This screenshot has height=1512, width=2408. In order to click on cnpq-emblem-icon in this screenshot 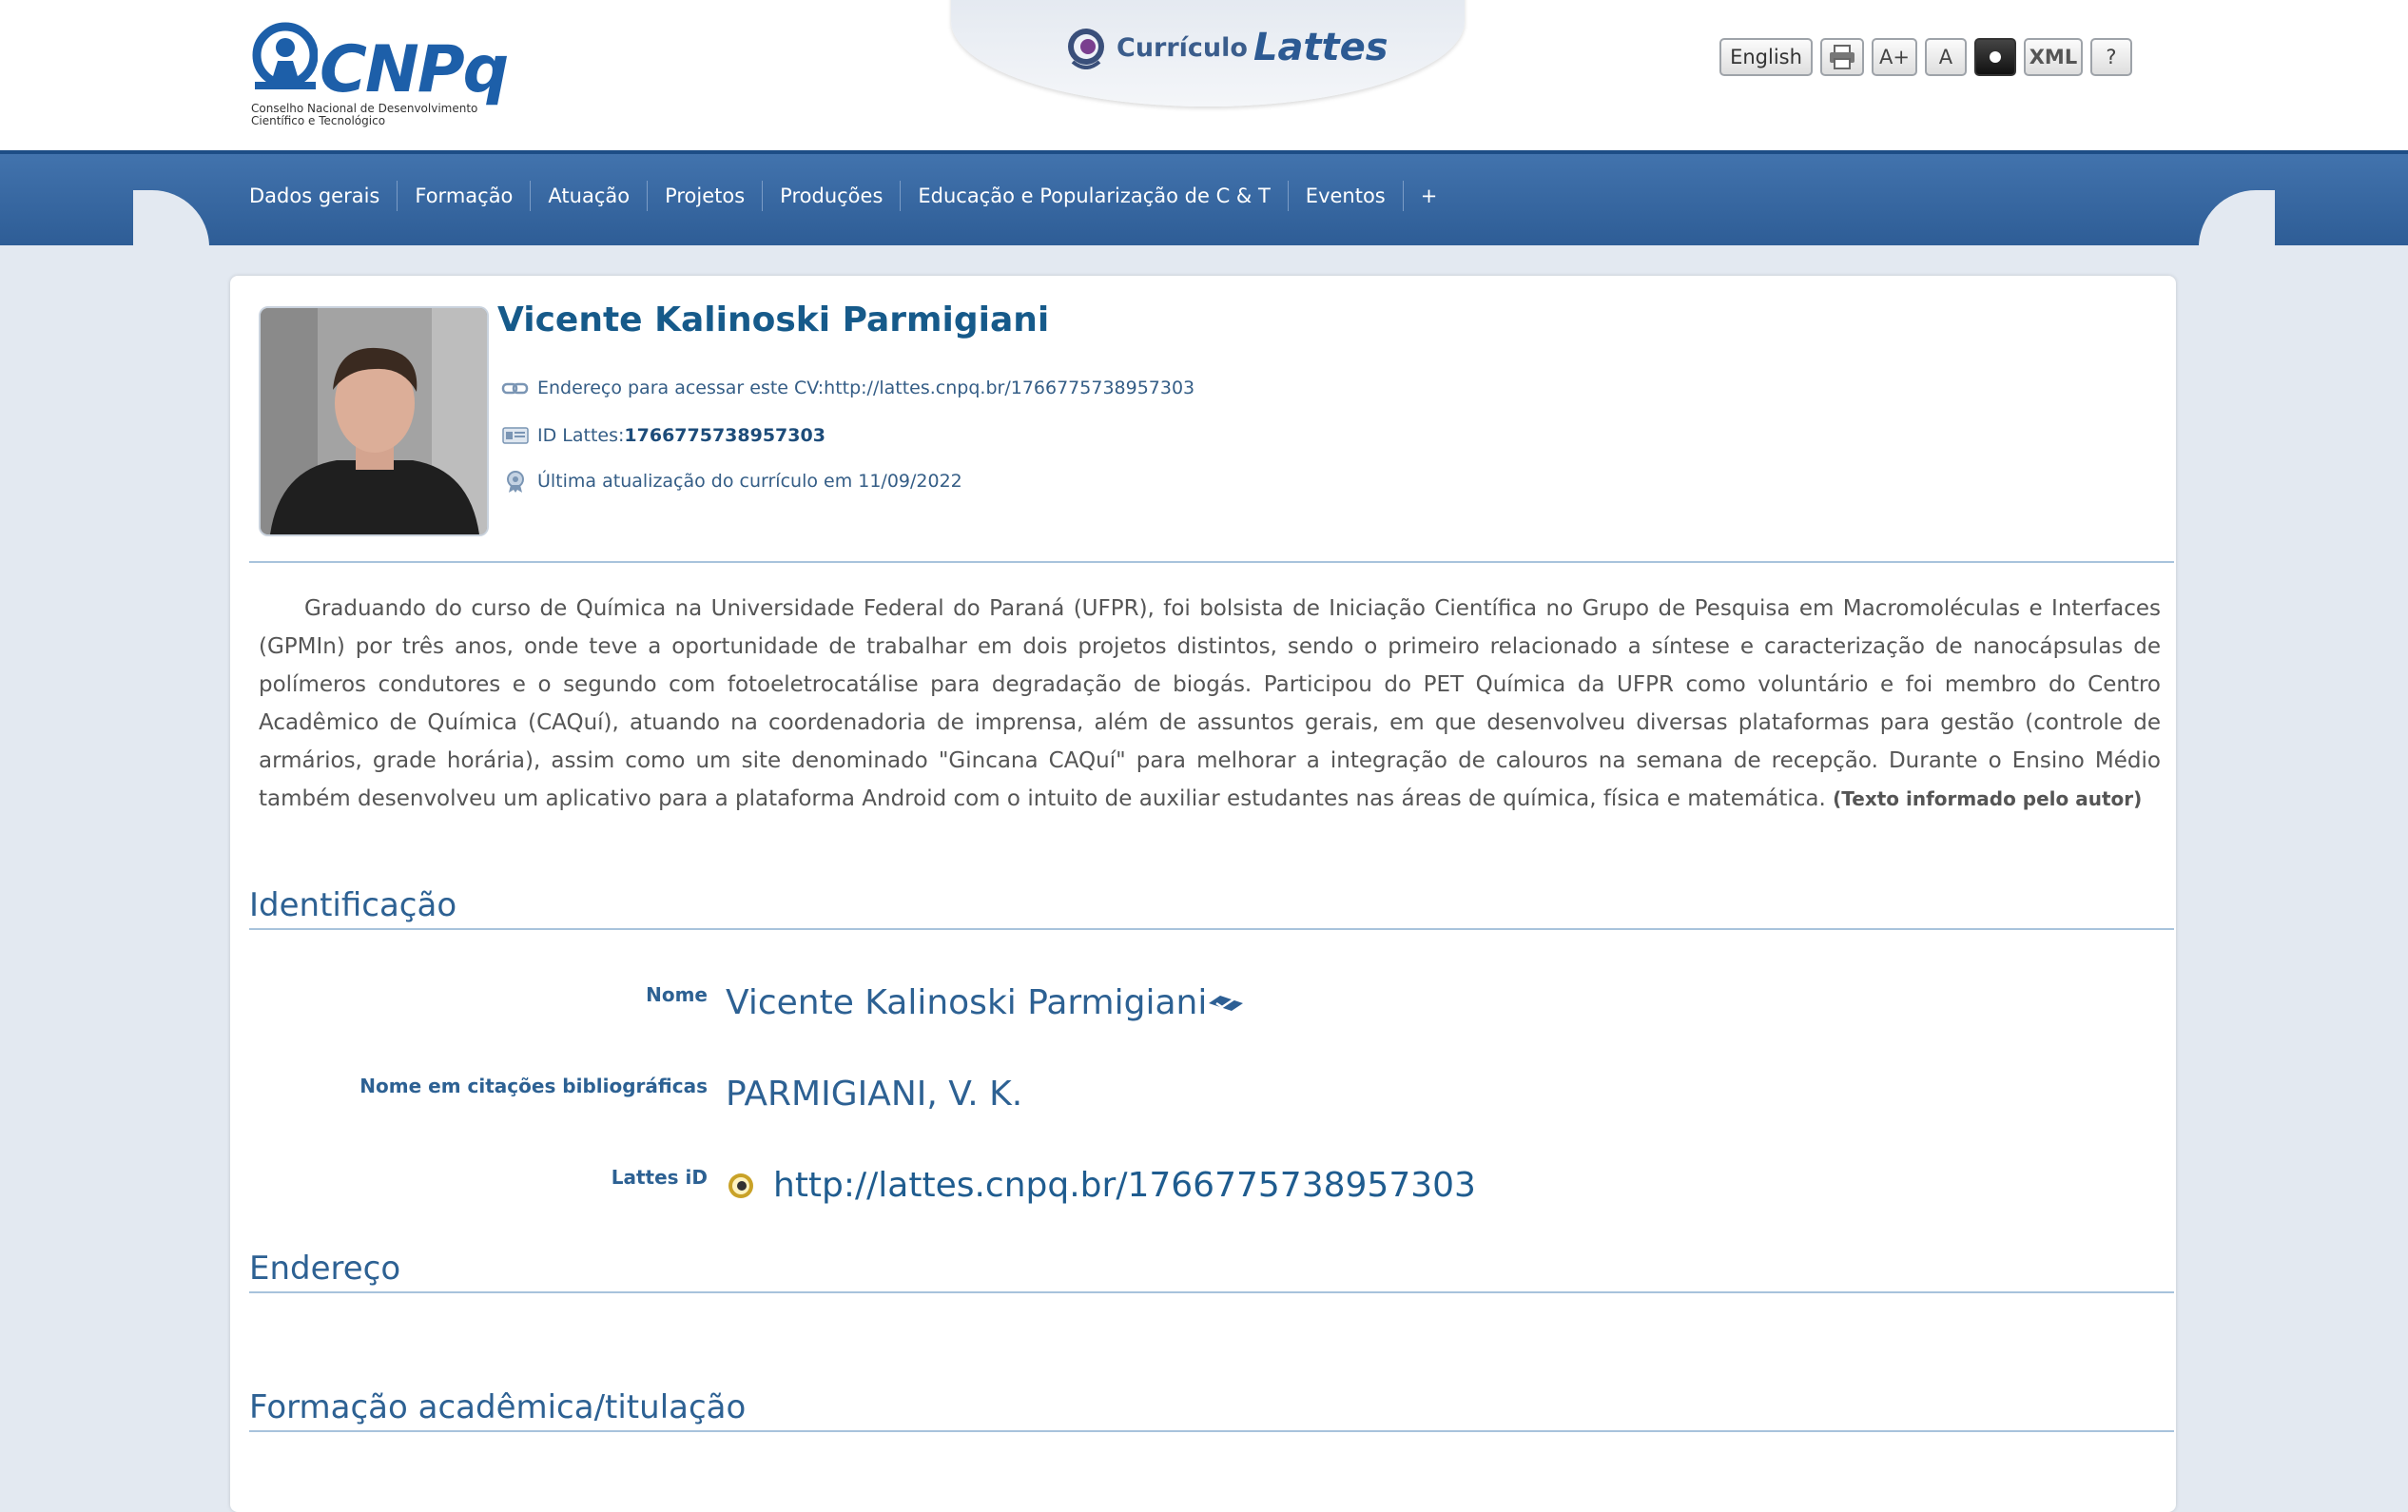, I will do `click(285, 55)`.